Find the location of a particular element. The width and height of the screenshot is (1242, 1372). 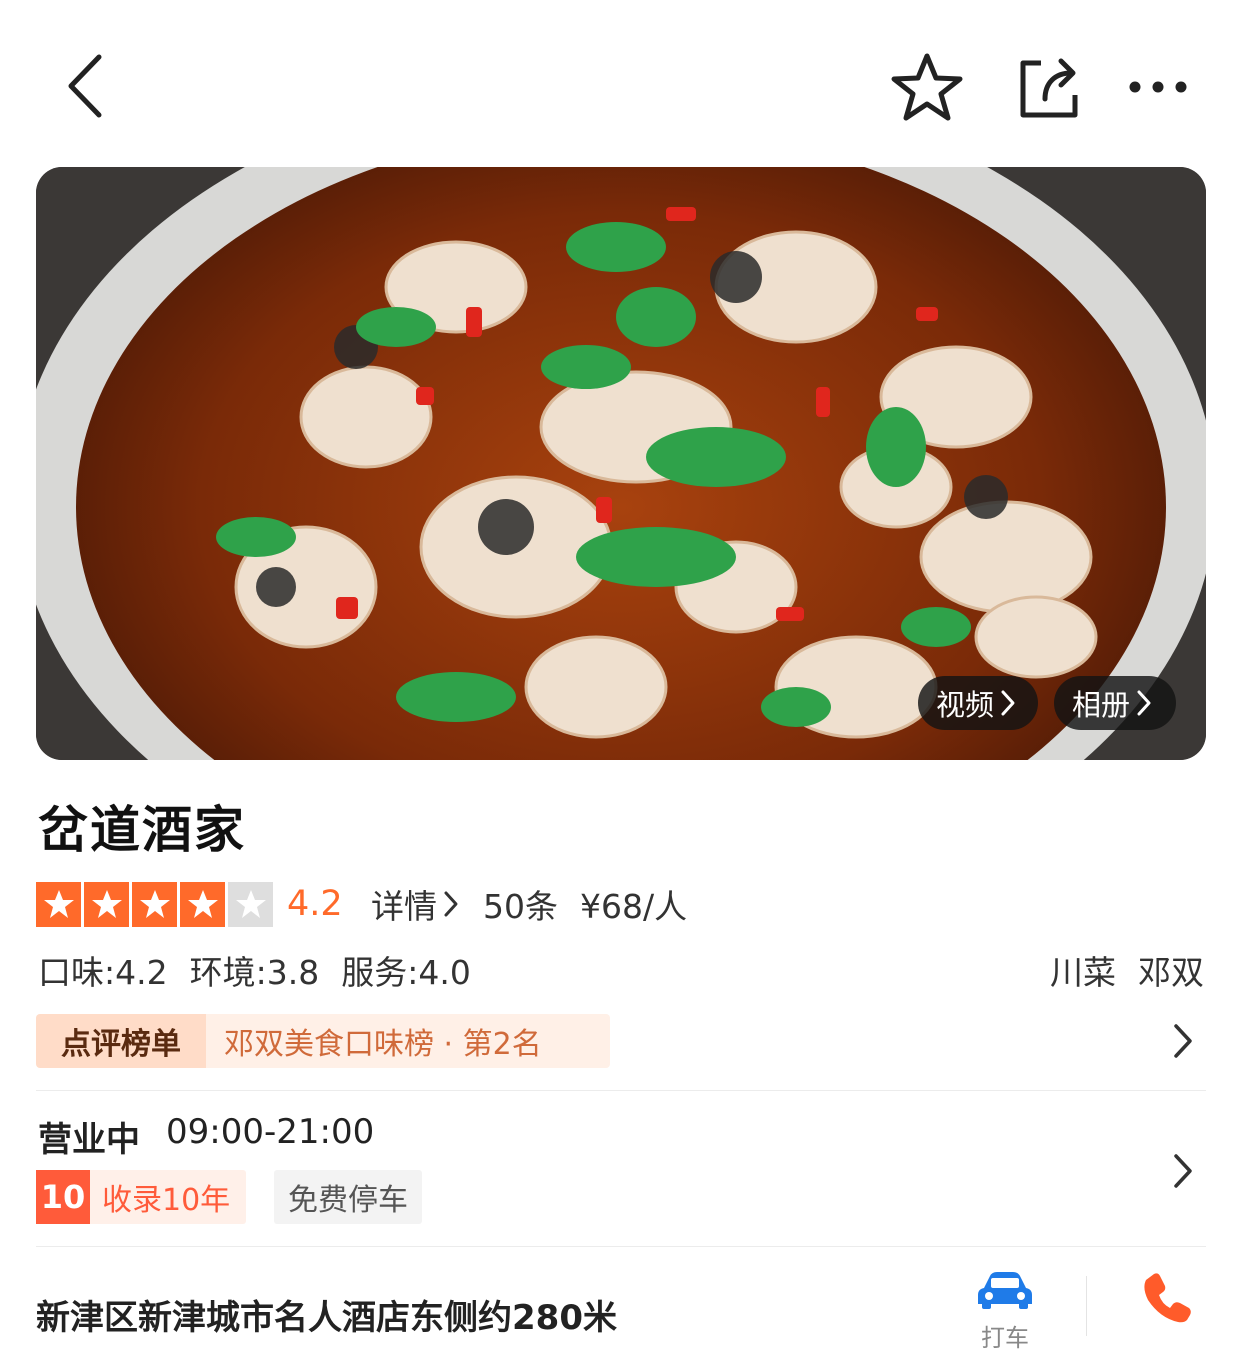

sub-scores: 口味:4.2 环境:3.8 服务:4.0 is located at coordinates (254, 970).